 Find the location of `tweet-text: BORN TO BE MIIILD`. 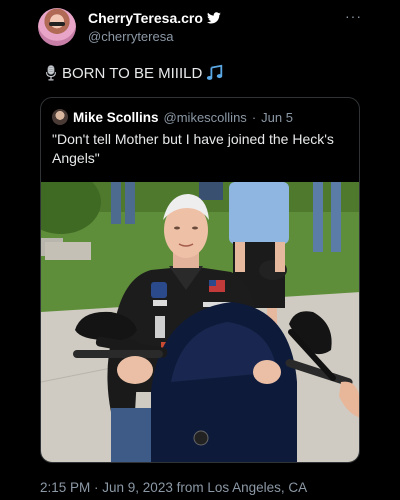

tweet-text: BORN TO BE MIIILD is located at coordinates (134, 73).